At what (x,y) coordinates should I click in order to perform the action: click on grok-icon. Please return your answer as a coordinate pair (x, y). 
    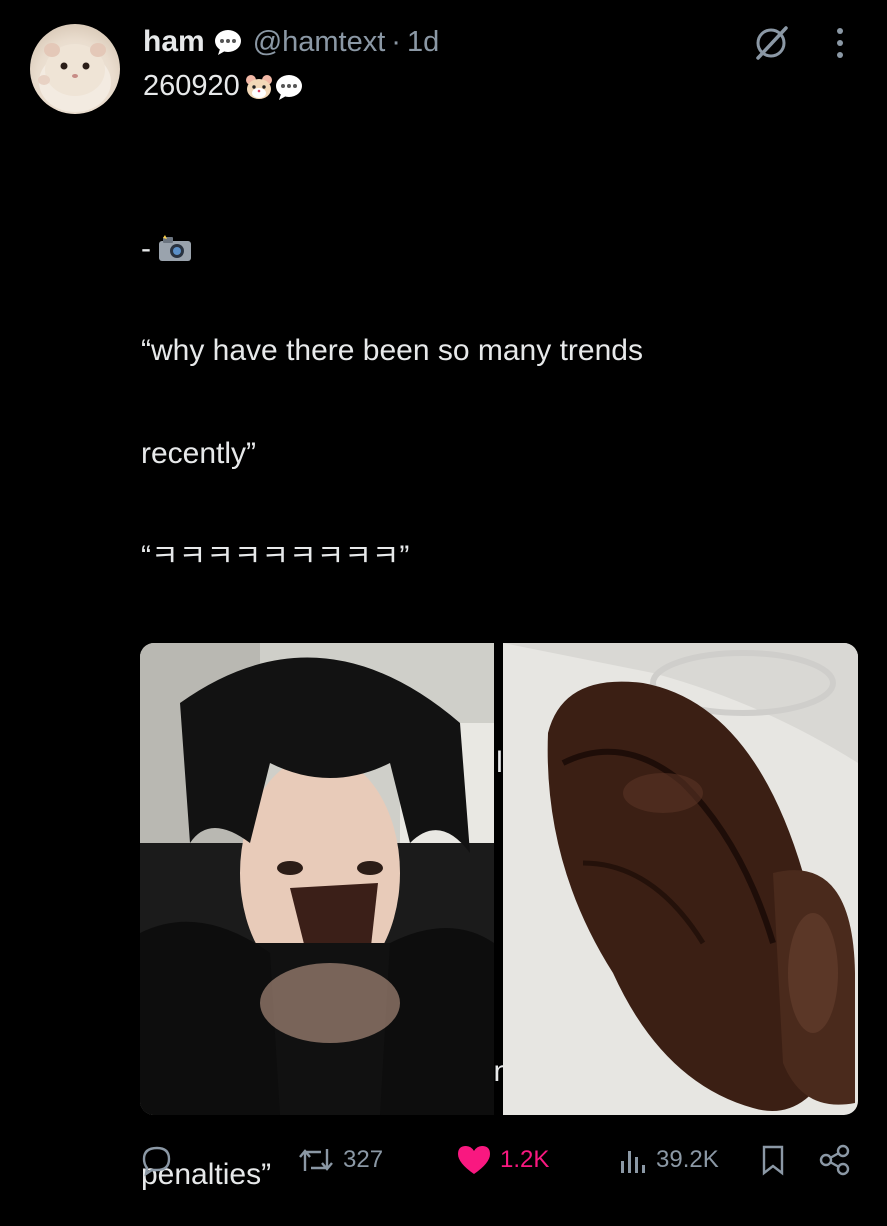
    Looking at the image, I should click on (771, 43).